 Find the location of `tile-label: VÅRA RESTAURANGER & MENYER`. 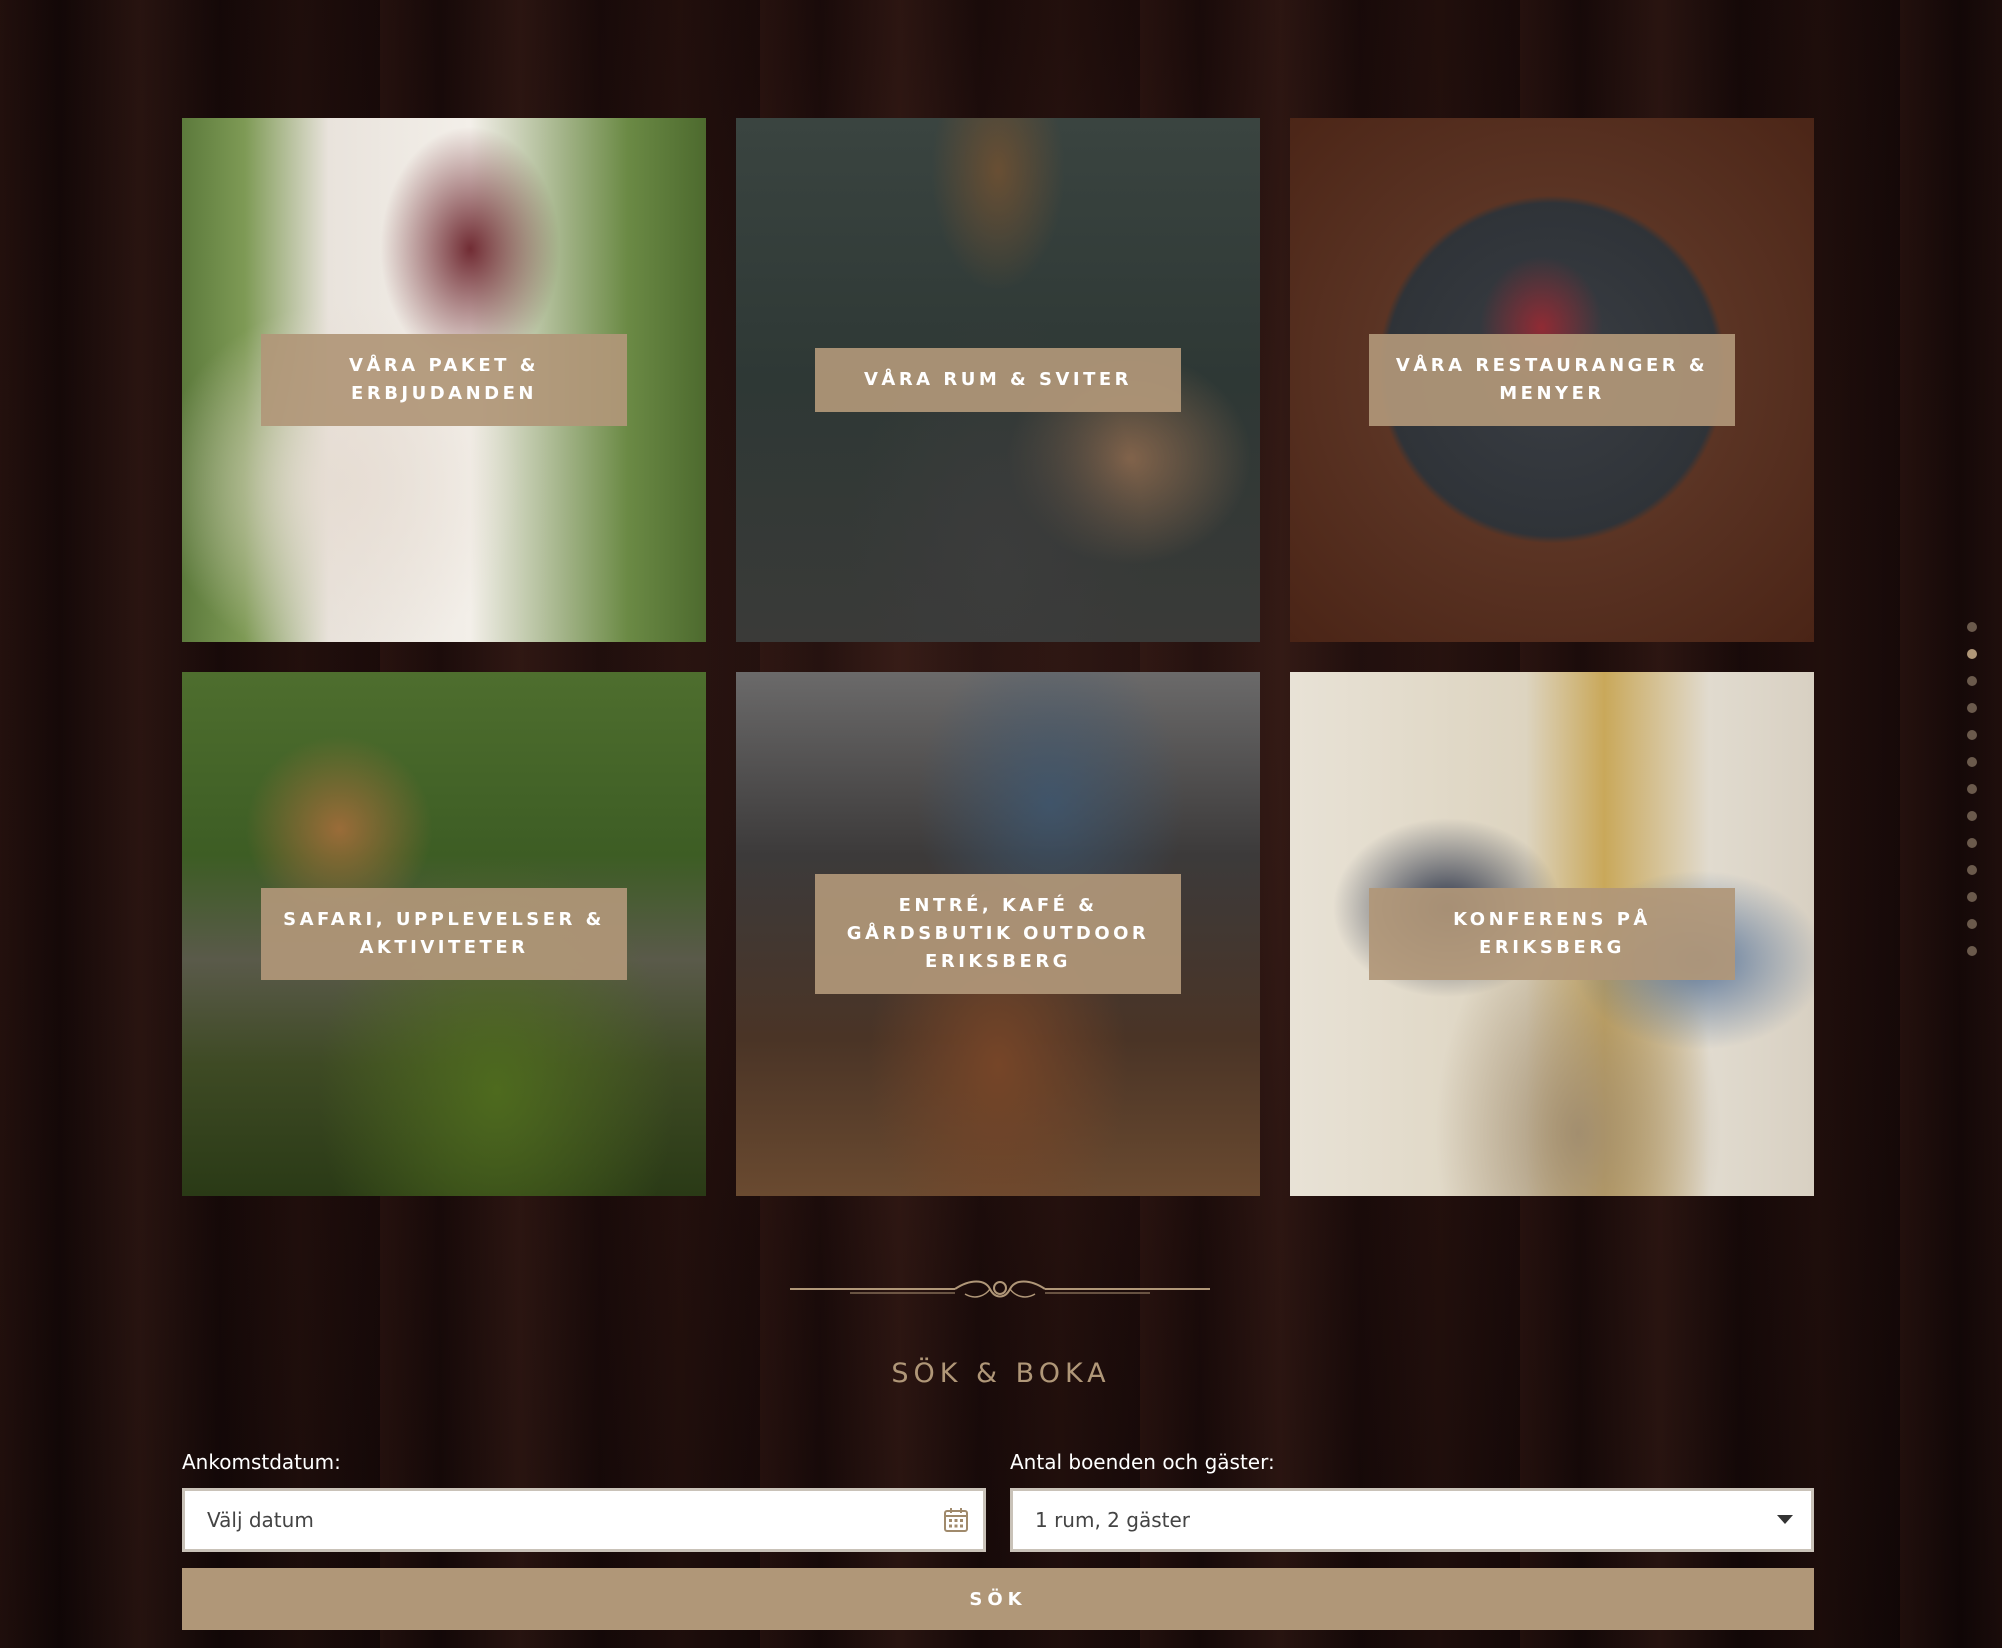

tile-label: VÅRA RESTAURANGER & MENYER is located at coordinates (1552, 380).